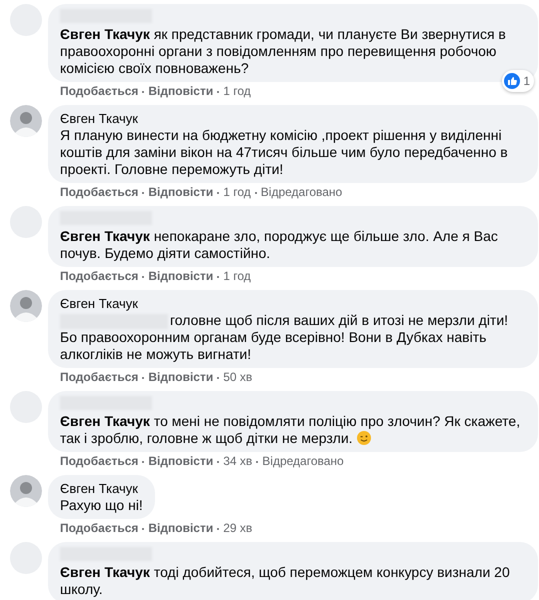 Image resolution: width=539 pixels, height=600 pixels. I want to click on comment-text: Рахую що ні!, so click(101, 505).